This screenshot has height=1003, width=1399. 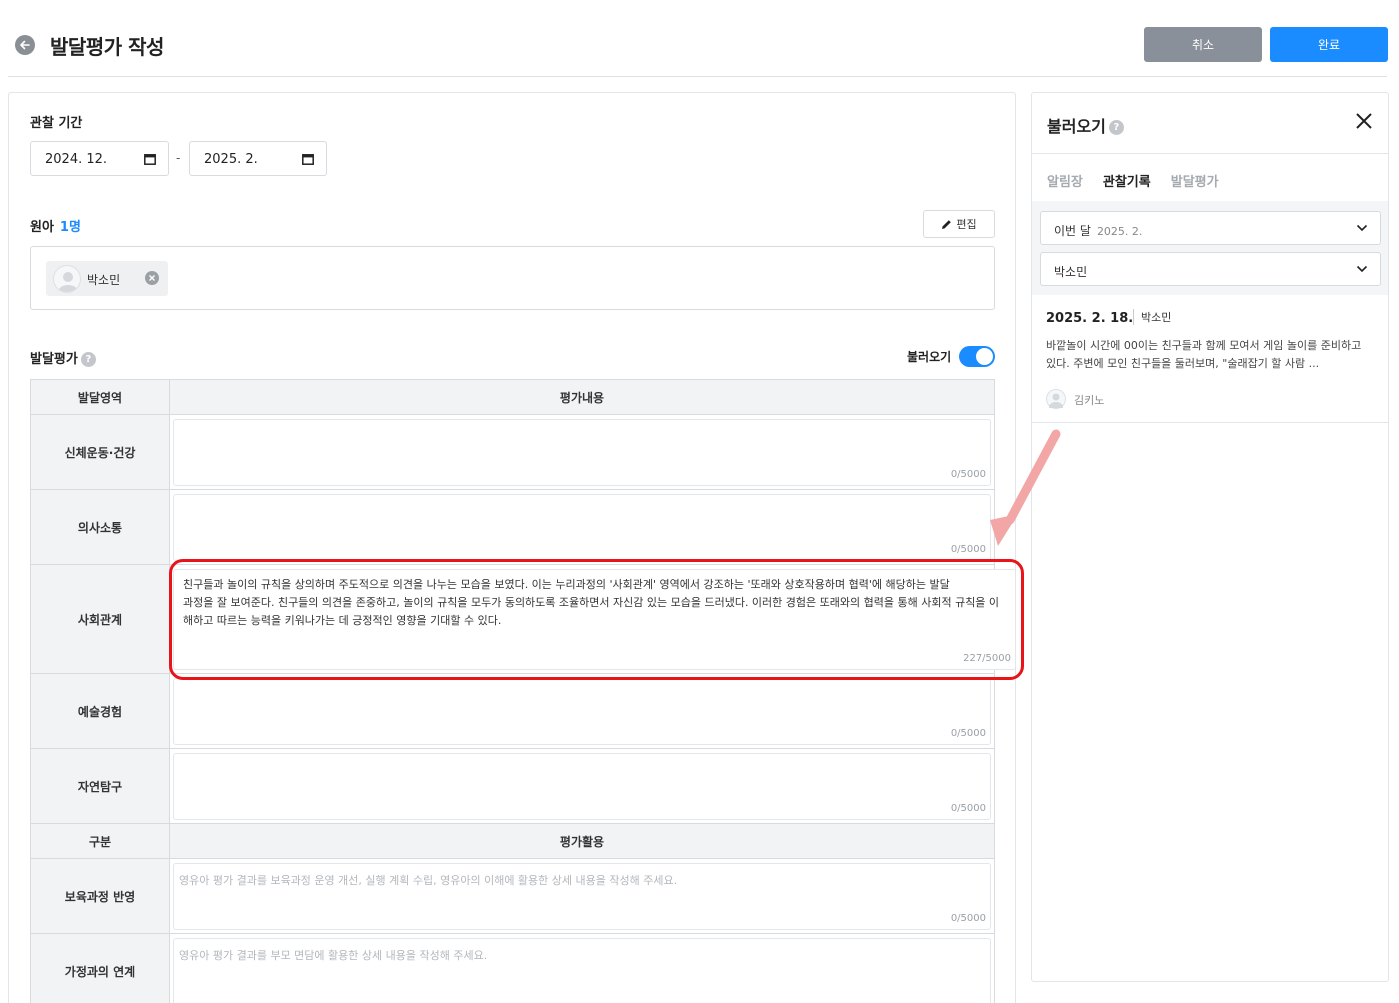 What do you see at coordinates (333, 955) in the screenshot?
I see `textarea-placeholder: 영유아 평가 결과를 부모 면담에 활용한 상세 내용을 작성해 주세요.` at bounding box center [333, 955].